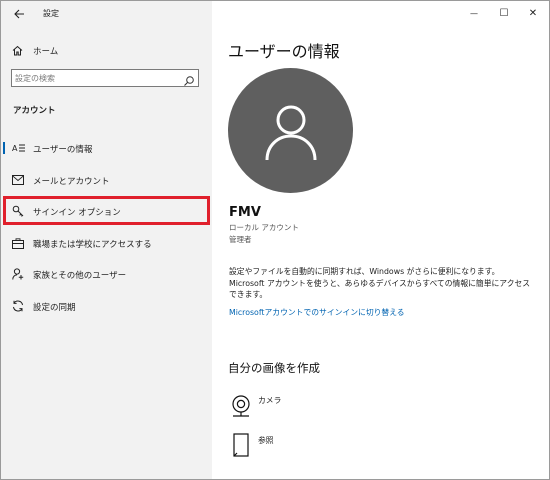 This screenshot has height=480, width=550. I want to click on create-picture-heading: 自分の画像を作成, so click(274, 368).